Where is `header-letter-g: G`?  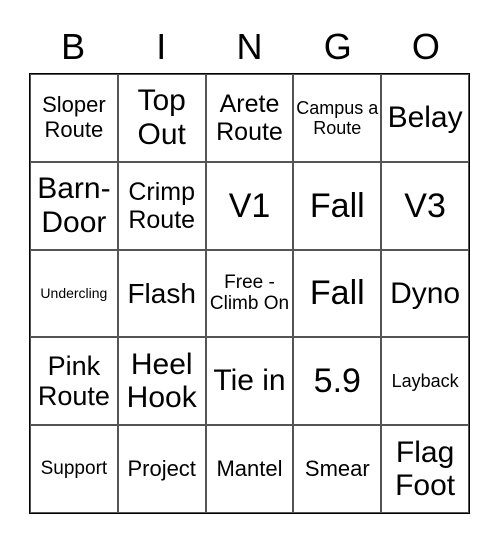 header-letter-g: G is located at coordinates (337, 46).